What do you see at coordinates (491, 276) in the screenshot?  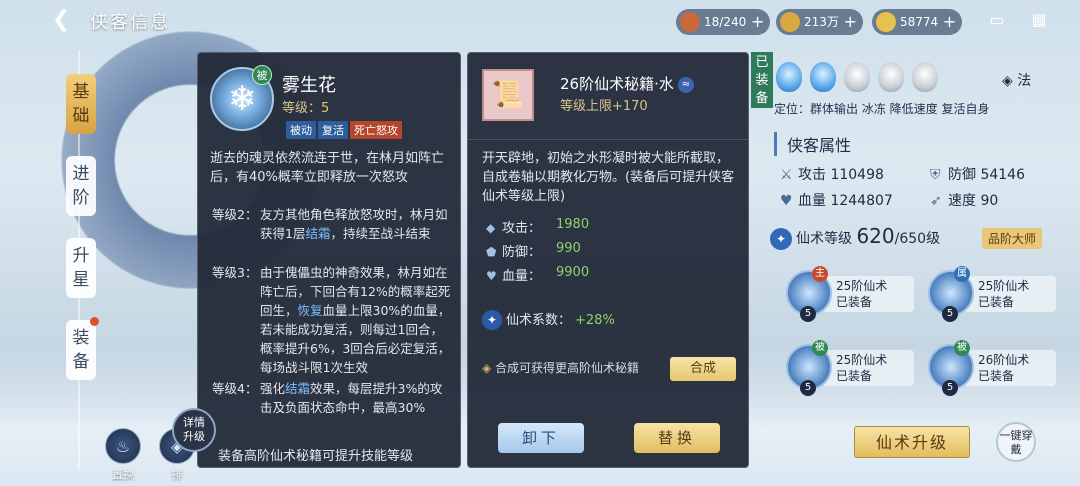 I see `hp-icon: ♥` at bounding box center [491, 276].